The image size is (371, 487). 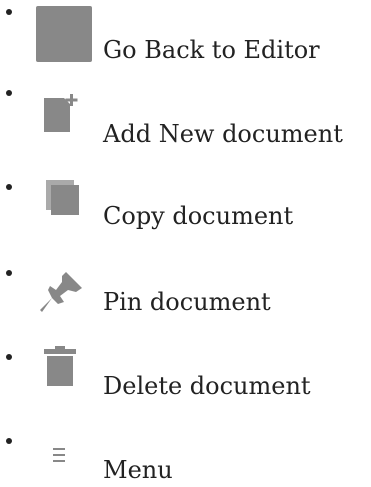 What do you see at coordinates (198, 216) in the screenshot?
I see `menu-item-label: Copy document` at bounding box center [198, 216].